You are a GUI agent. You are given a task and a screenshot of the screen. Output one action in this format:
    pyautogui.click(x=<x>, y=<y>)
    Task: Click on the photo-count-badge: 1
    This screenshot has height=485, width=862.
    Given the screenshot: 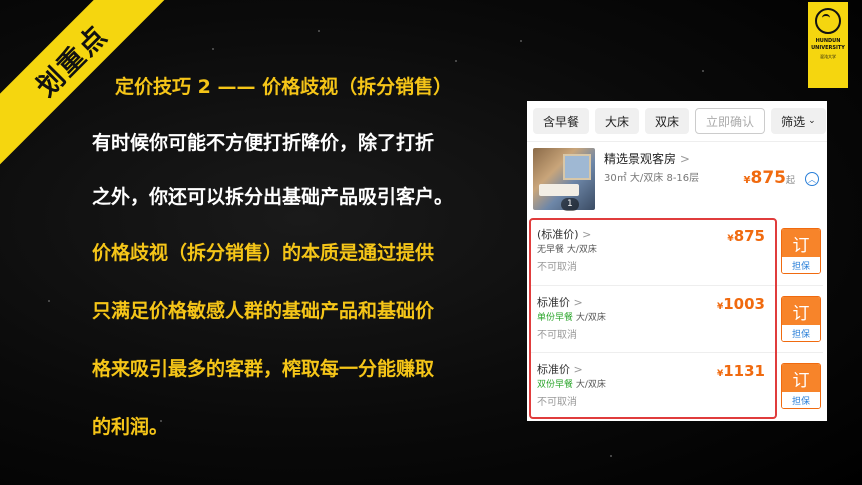 What is the action you would take?
    pyautogui.click(x=570, y=204)
    